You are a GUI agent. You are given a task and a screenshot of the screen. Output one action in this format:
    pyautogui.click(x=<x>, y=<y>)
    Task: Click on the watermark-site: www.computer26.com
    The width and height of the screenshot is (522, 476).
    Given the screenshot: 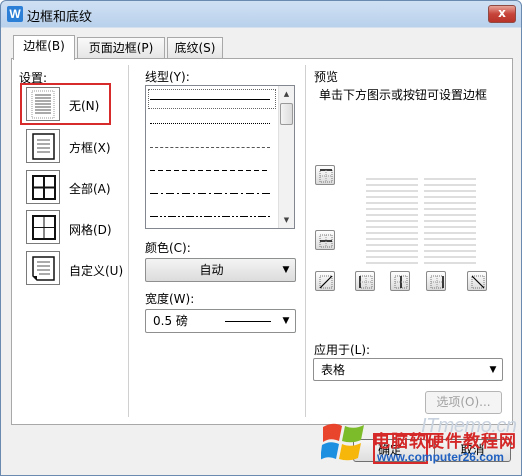 What is the action you would take?
    pyautogui.click(x=440, y=457)
    